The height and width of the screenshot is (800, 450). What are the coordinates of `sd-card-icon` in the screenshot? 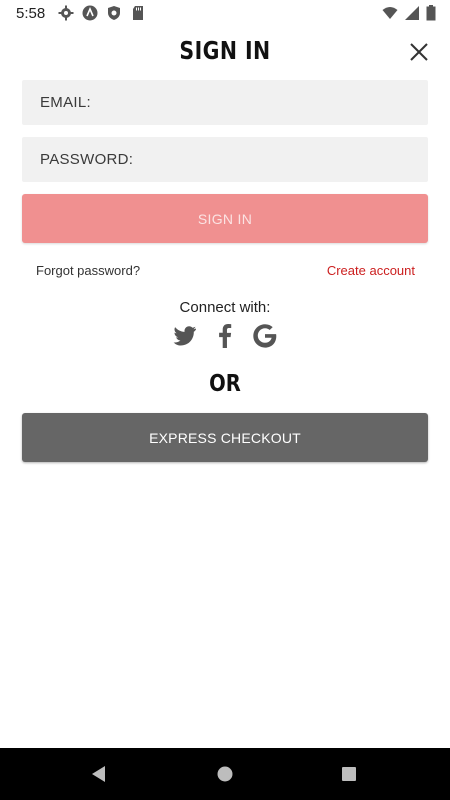 It's located at (138, 13).